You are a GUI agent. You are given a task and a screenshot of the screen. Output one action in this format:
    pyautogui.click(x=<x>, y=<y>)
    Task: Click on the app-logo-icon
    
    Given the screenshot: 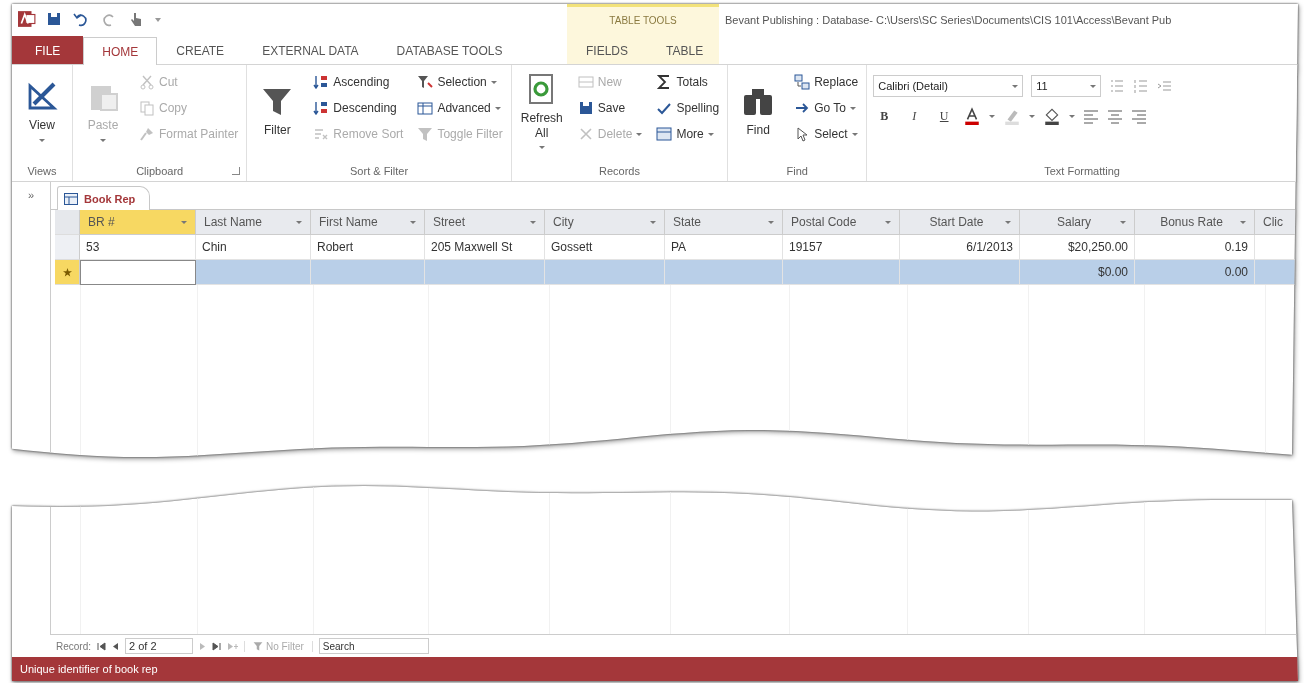 What is the action you would take?
    pyautogui.click(x=27, y=19)
    